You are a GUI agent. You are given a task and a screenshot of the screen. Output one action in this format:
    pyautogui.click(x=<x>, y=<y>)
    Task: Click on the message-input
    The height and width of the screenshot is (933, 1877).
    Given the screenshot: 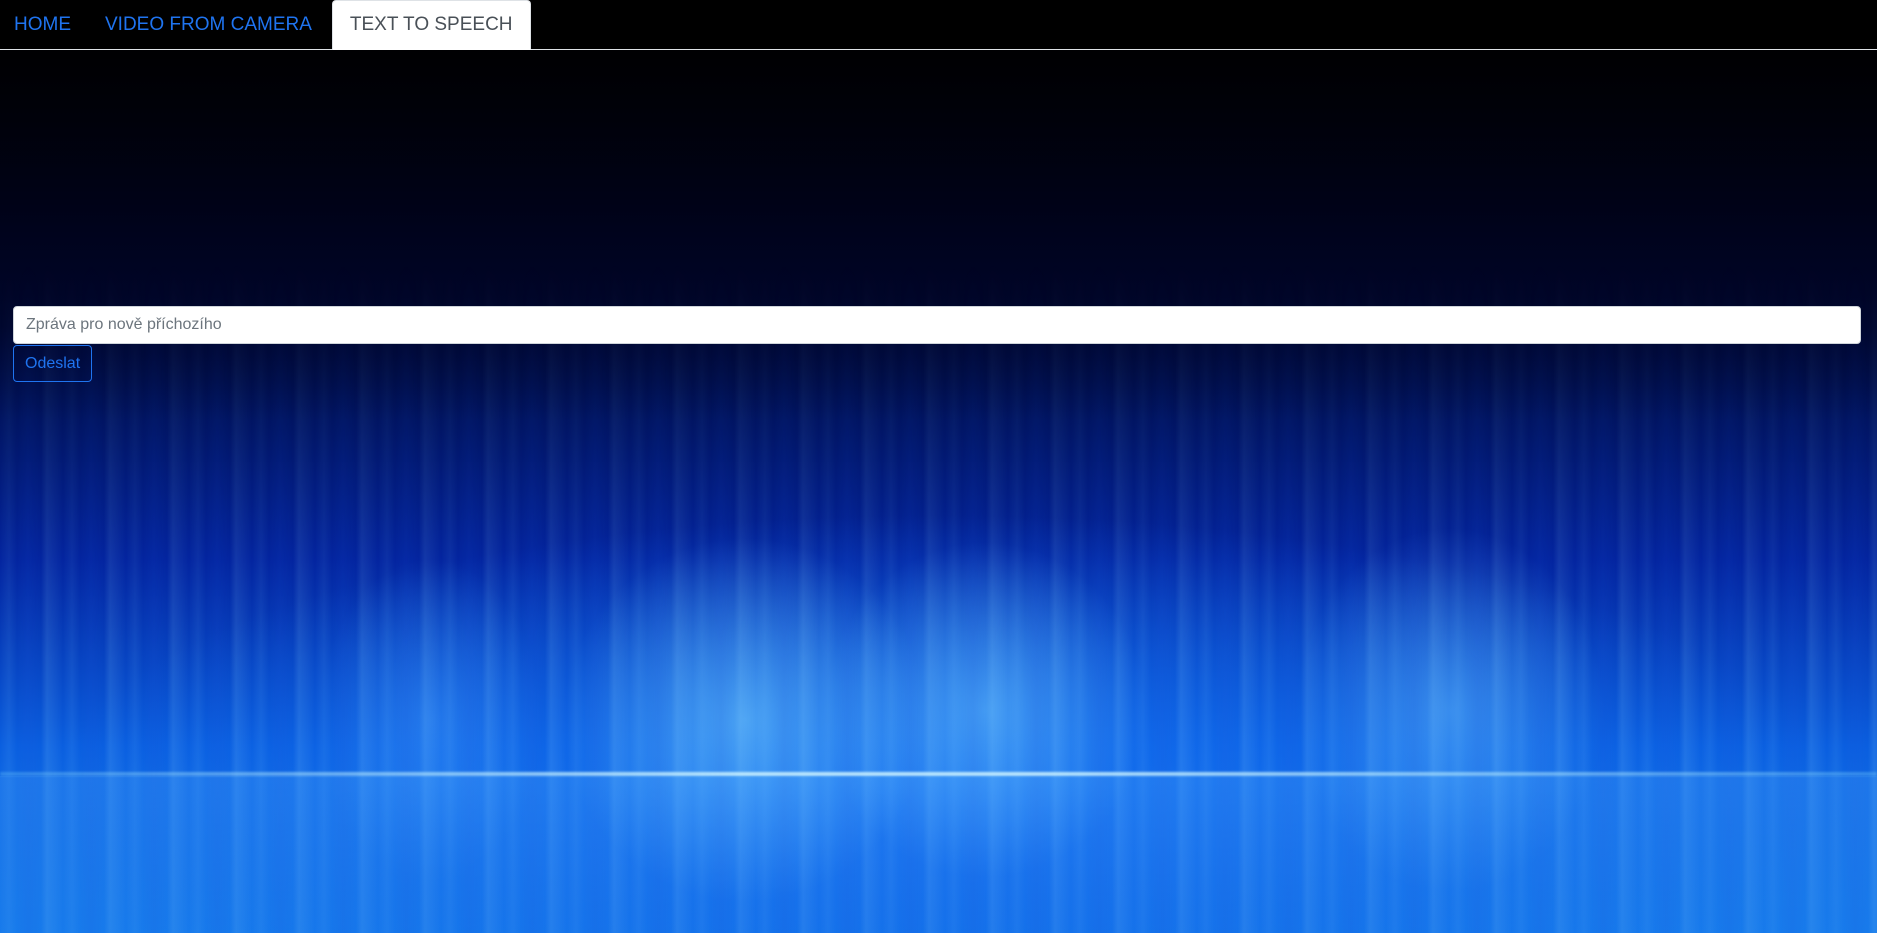 What is the action you would take?
    pyautogui.click(x=937, y=325)
    